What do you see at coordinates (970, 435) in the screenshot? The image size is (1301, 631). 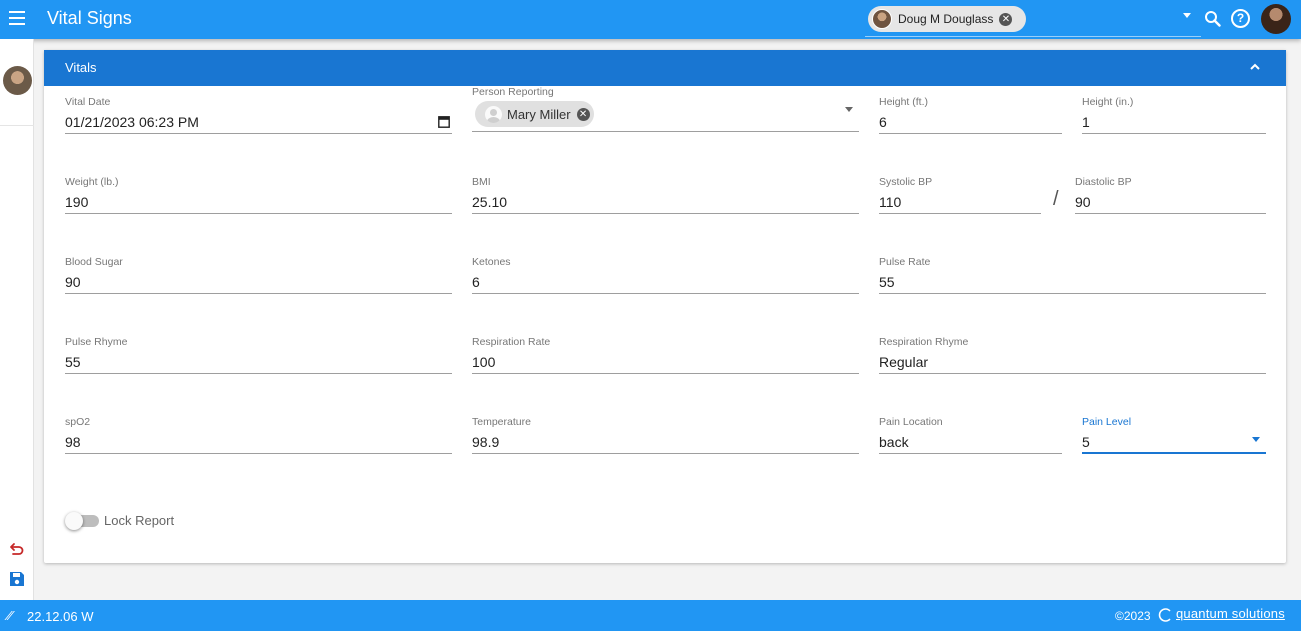 I see `pain-location-field: Pain Location back` at bounding box center [970, 435].